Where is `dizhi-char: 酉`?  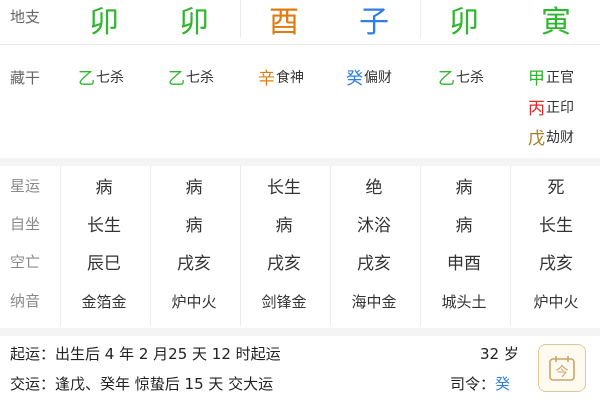
dizhi-char: 酉 is located at coordinates (284, 22).